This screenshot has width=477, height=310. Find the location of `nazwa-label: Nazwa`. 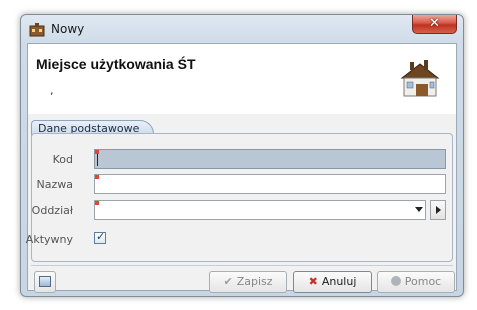

nazwa-label: Nazwa is located at coordinates (54, 184).